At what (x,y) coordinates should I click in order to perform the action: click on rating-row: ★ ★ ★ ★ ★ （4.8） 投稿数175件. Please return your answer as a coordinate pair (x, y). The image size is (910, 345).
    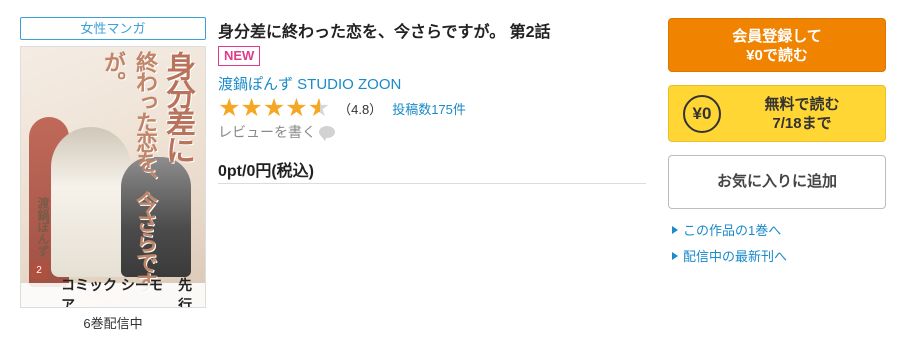
    Looking at the image, I should click on (342, 108).